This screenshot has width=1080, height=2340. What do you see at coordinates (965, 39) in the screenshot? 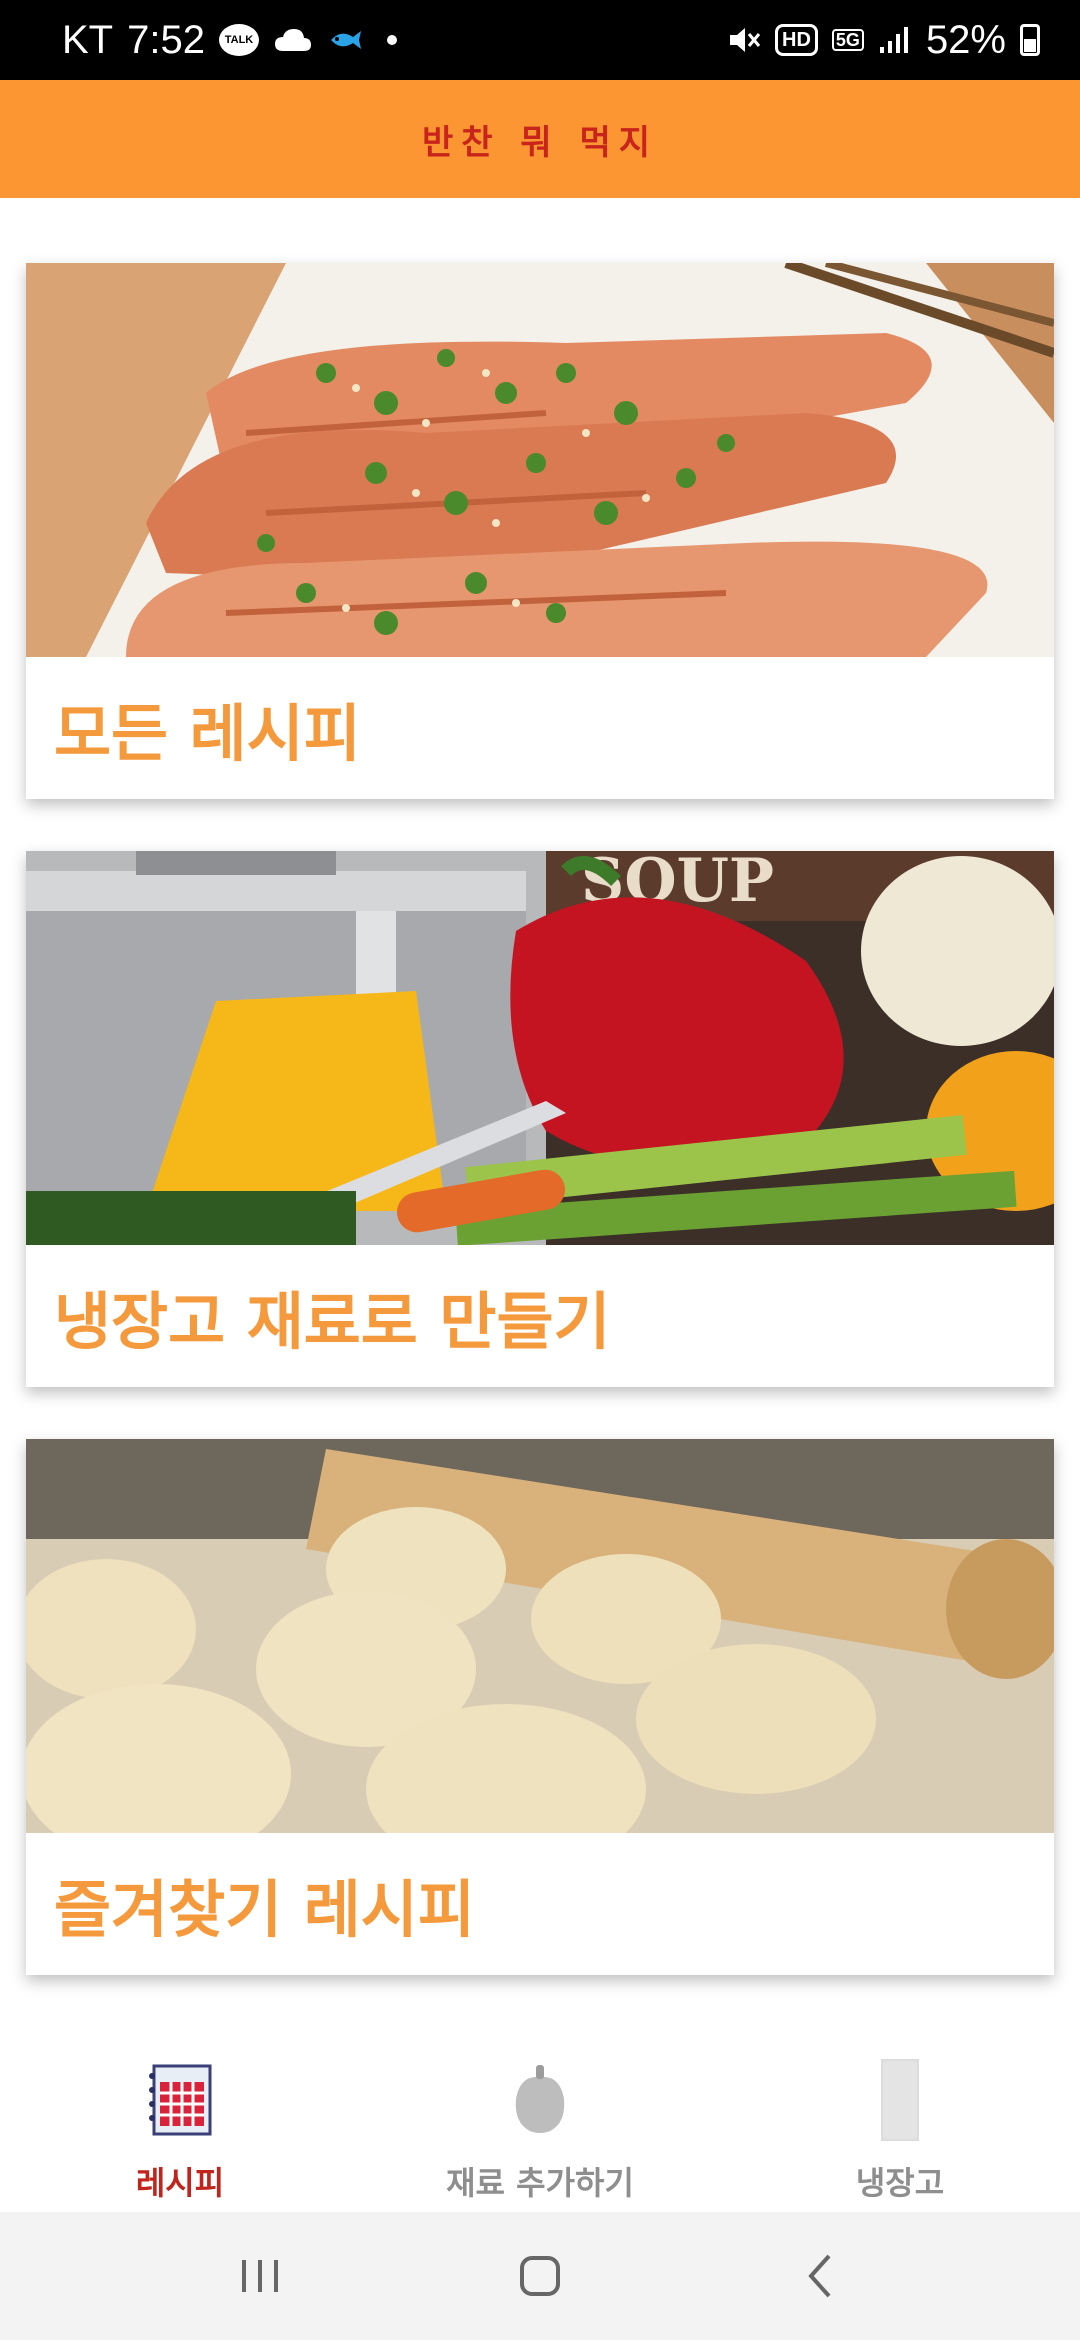
I see `battery-percent: 52%` at bounding box center [965, 39].